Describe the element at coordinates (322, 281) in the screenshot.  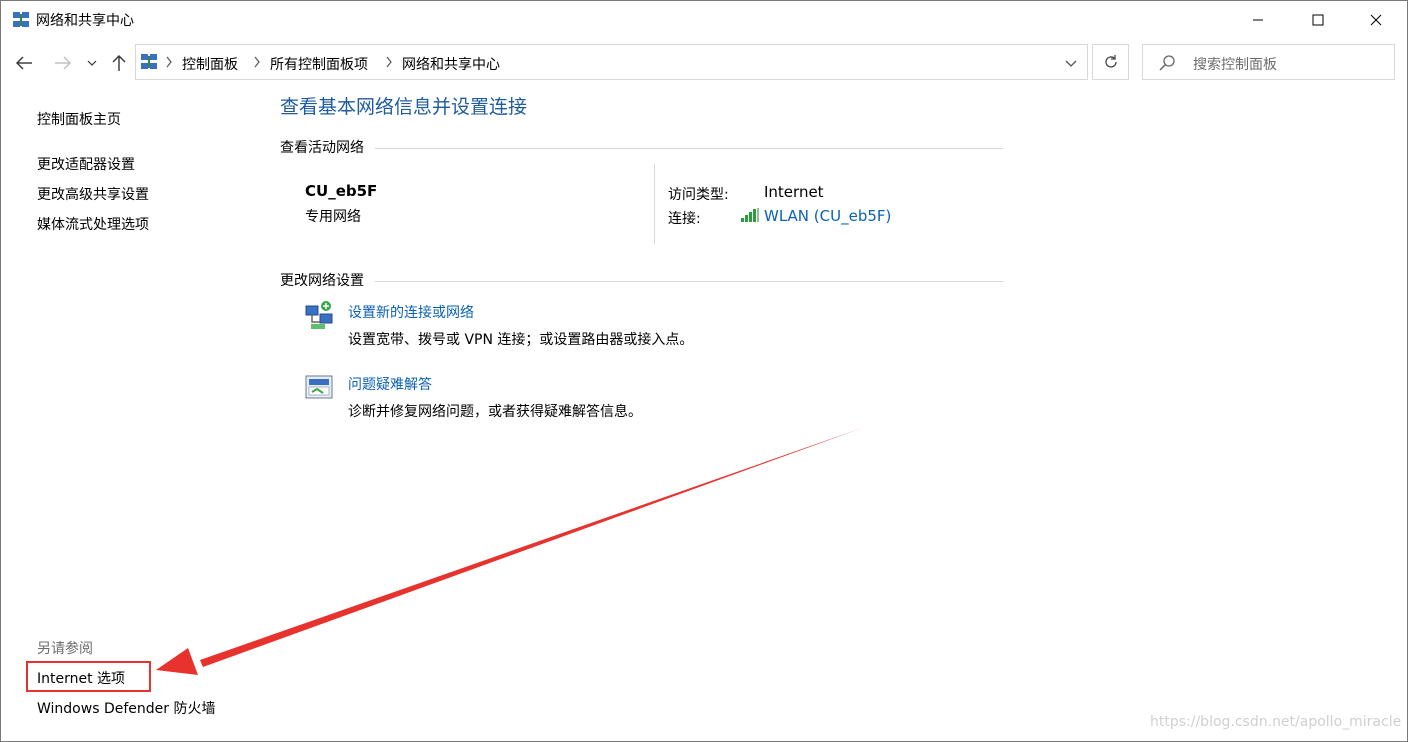
I see `change-settings-heading: 更改网络设置` at that location.